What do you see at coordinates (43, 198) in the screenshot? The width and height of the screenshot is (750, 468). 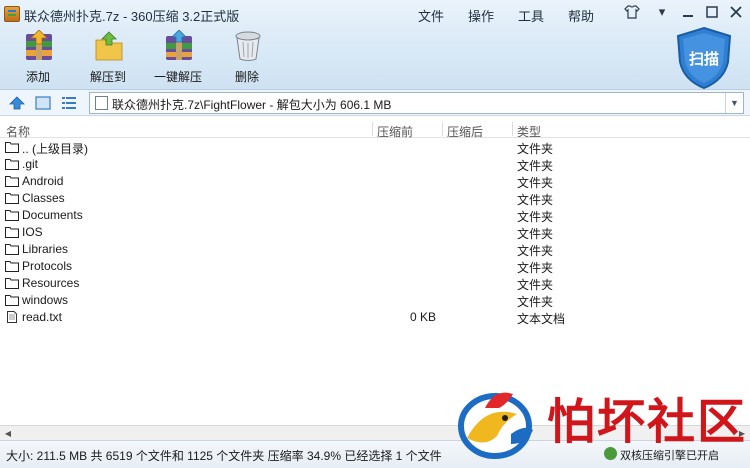 I see `item-name: Classes` at bounding box center [43, 198].